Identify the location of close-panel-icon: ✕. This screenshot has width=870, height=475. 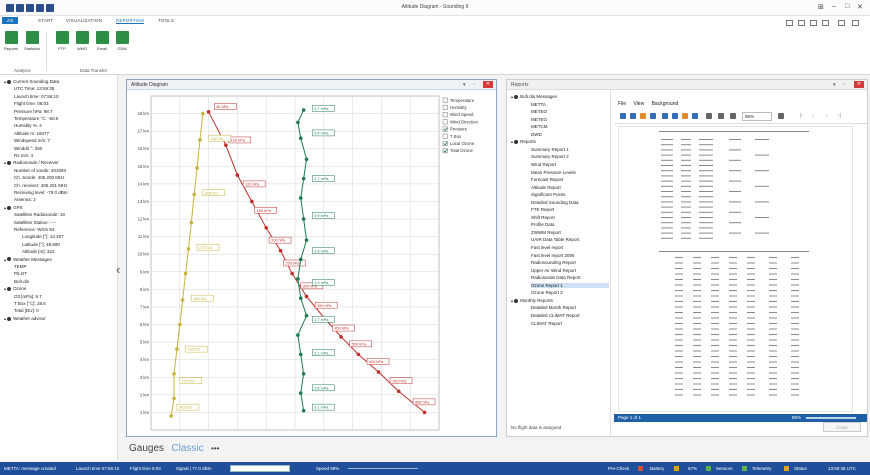
(488, 84).